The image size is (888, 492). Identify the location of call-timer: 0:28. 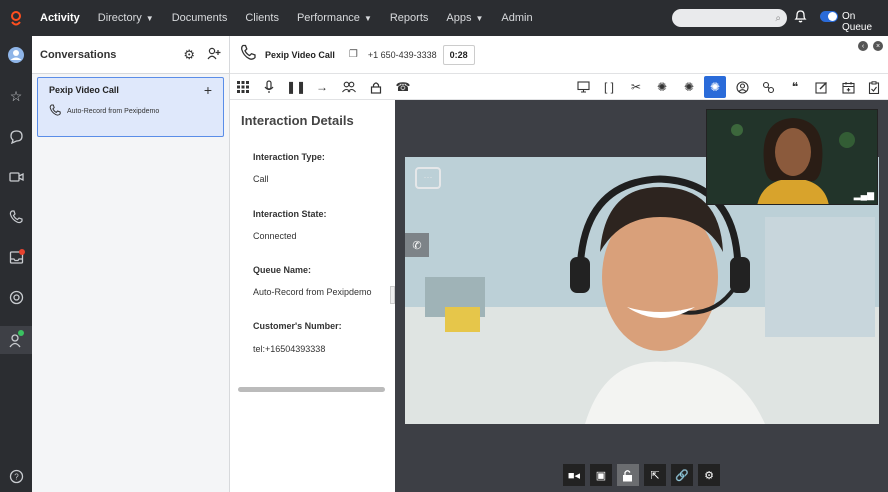
(458, 54).